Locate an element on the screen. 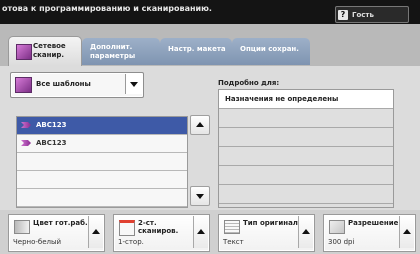 This screenshot has width=420, height=254. resolution-title: Разрешение is located at coordinates (373, 223).